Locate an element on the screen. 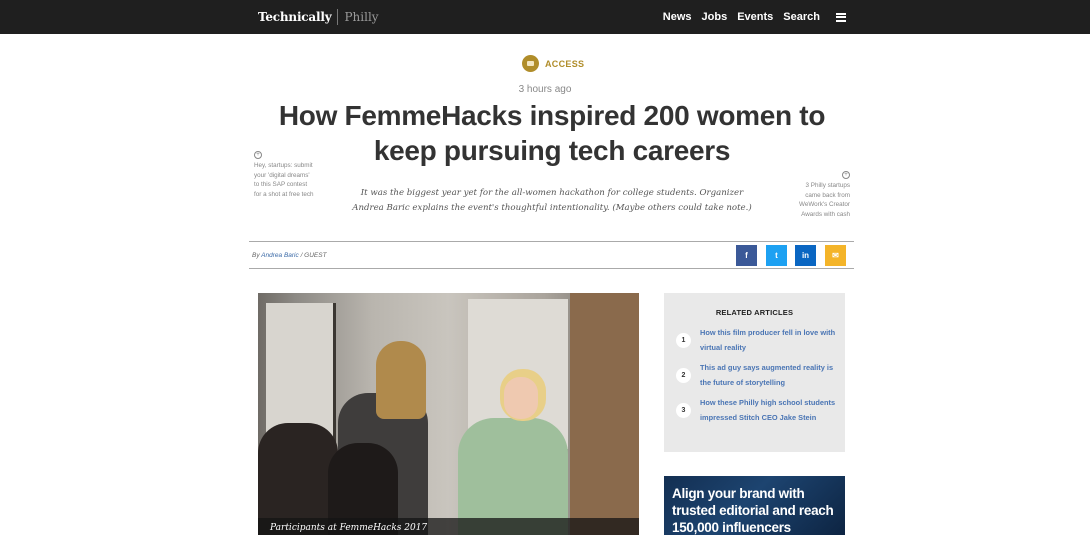 The height and width of the screenshot is (535, 1090). share-facebook-button: f is located at coordinates (746, 255).